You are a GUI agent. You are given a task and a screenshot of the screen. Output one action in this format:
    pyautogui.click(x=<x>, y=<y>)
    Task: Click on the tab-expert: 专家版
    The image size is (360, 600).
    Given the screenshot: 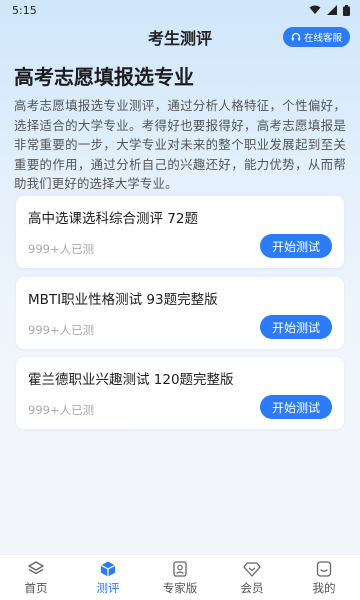 What is the action you would take?
    pyautogui.click(x=180, y=577)
    